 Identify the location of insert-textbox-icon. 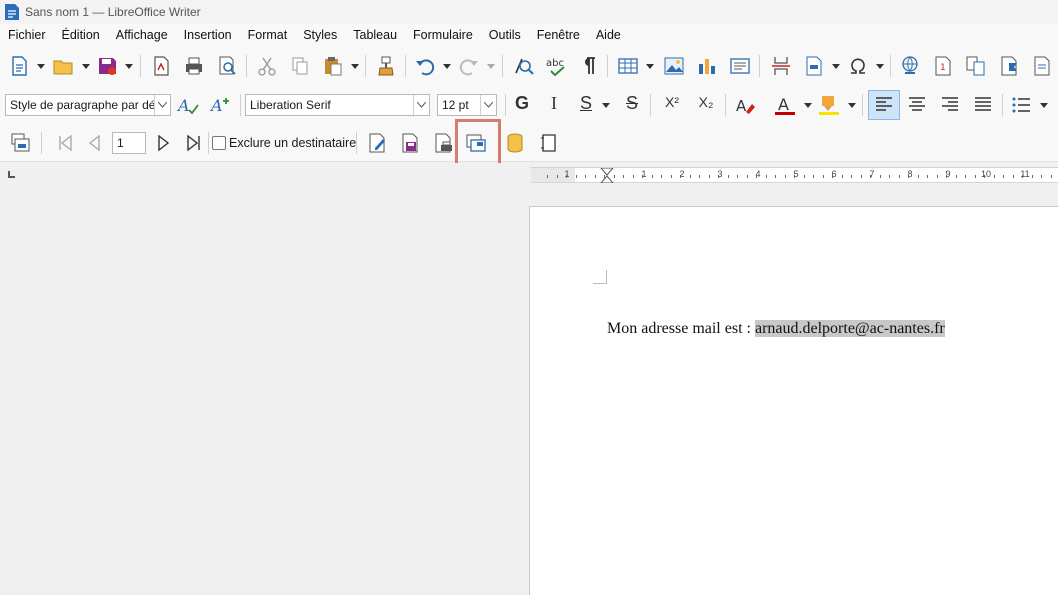
(740, 66).